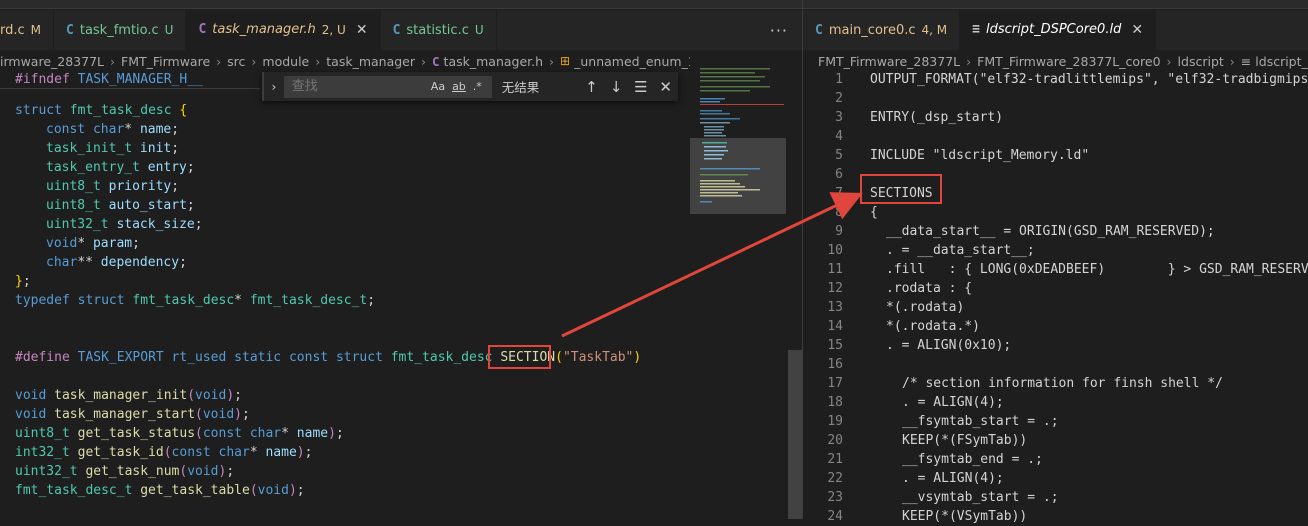  Describe the element at coordinates (236, 61) in the screenshot. I see `breadcrumb-item: src` at that location.